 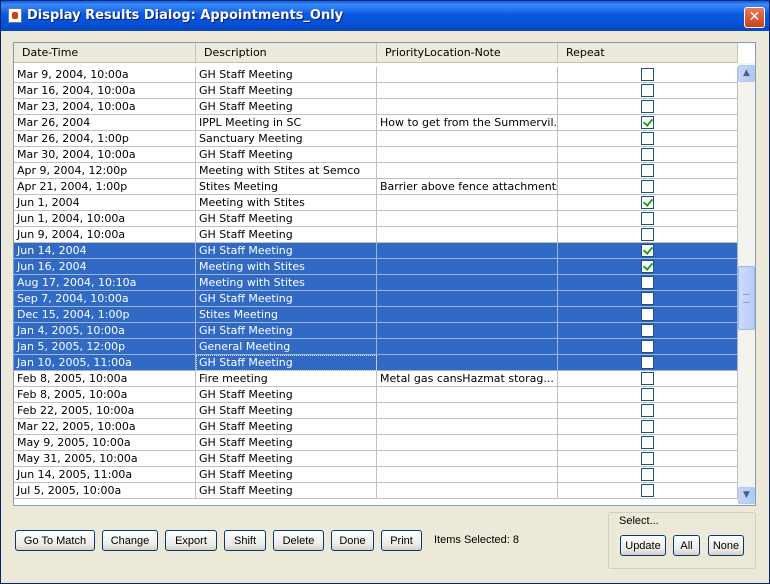 What do you see at coordinates (105, 283) in the screenshot?
I see `date-time-cell: Aug 17, 2004, 10:10a` at bounding box center [105, 283].